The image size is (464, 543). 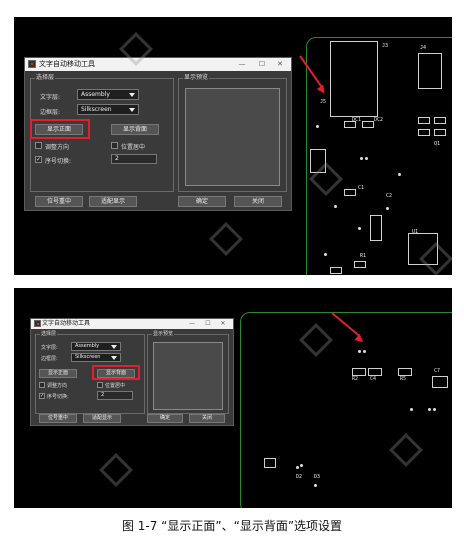 I want to click on pcb-label: J3, so click(x=385, y=46).